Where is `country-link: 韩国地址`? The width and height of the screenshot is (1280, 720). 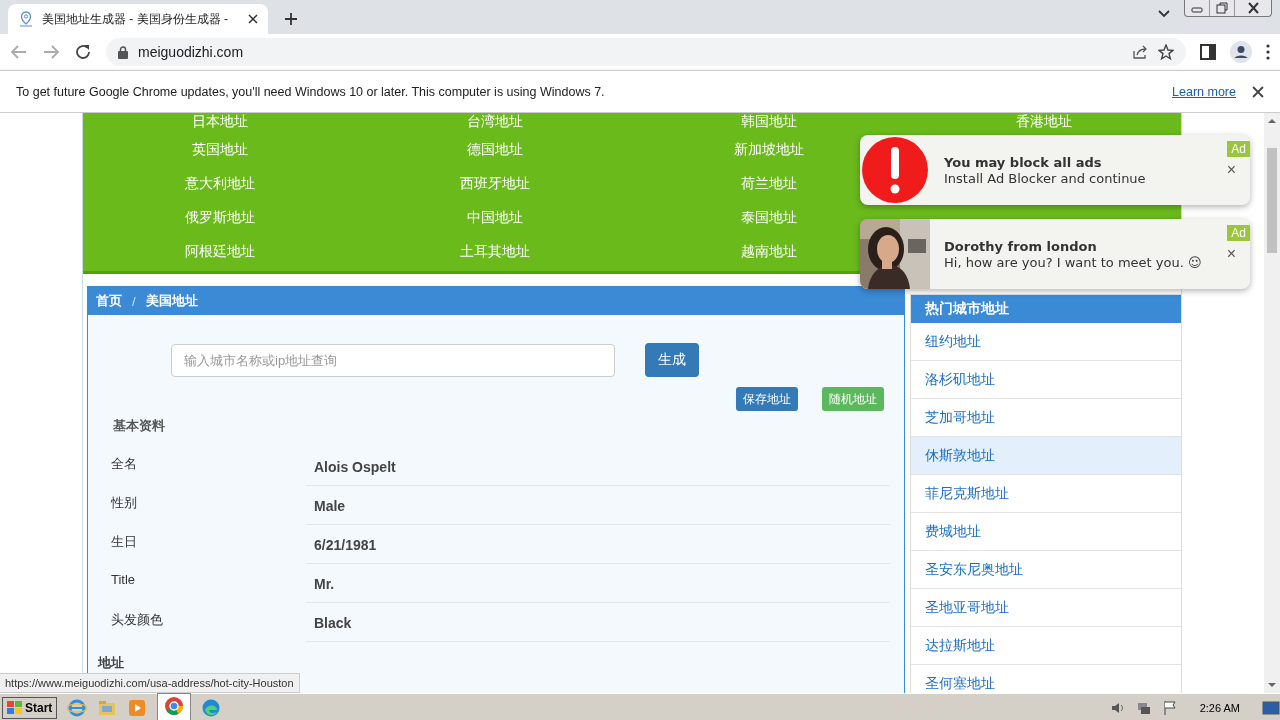 country-link: 韩国地址 is located at coordinates (769, 122).